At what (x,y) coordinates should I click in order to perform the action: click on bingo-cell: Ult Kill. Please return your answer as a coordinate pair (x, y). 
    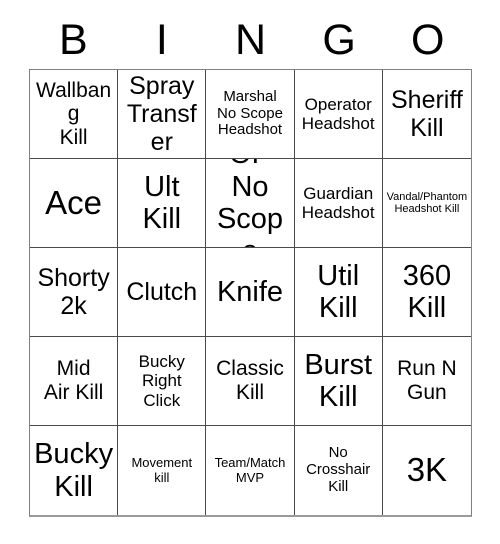
    Looking at the image, I should click on (162, 203).